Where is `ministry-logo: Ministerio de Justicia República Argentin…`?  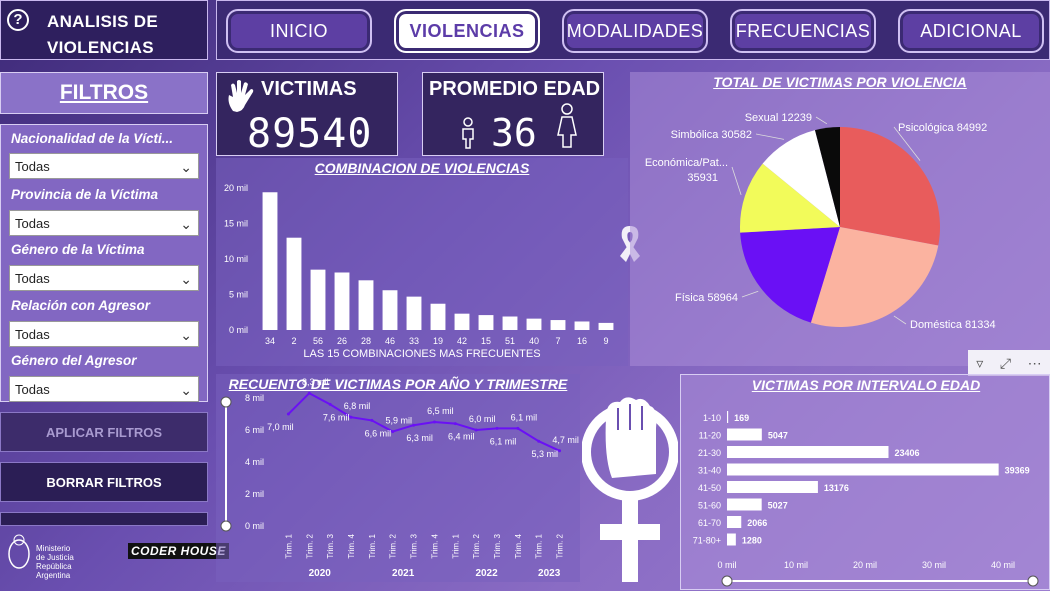 ministry-logo: Ministerio de Justicia República Argentin… is located at coordinates (43, 556).